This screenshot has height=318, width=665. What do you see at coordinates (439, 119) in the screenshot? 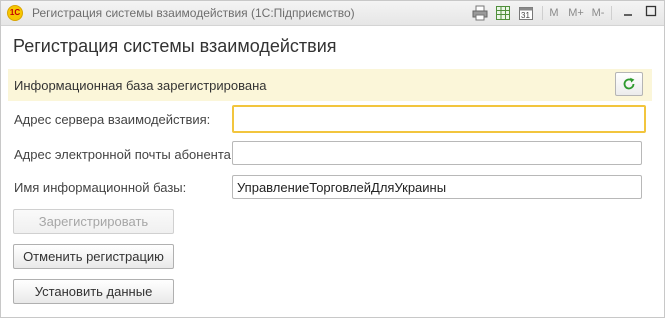
I see `server-address-input` at bounding box center [439, 119].